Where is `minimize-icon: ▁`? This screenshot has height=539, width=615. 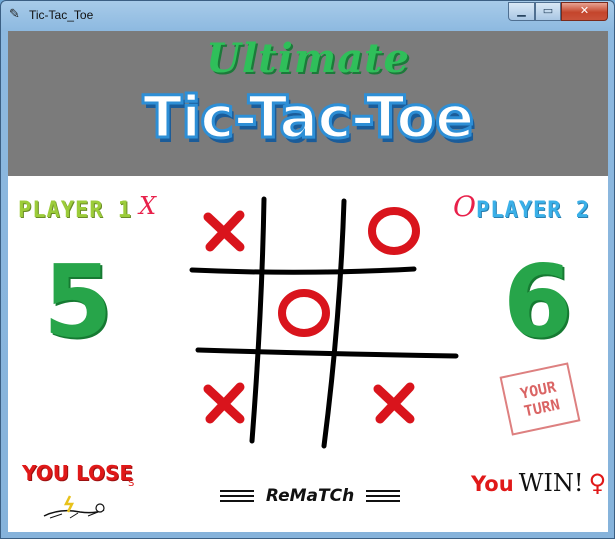
minimize-icon: ▁ is located at coordinates (521, 10).